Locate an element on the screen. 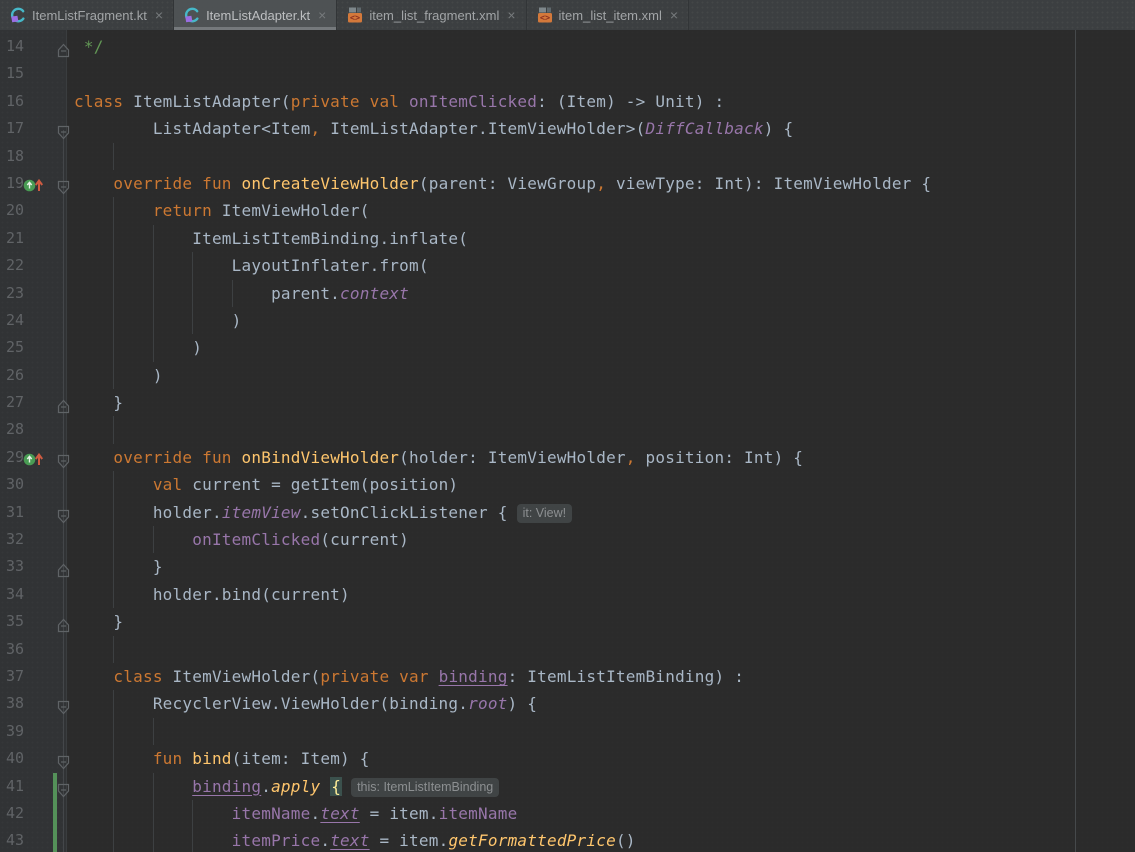 The height and width of the screenshot is (852, 1135). tab-label: ItemListAdapter.kt is located at coordinates (258, 15).